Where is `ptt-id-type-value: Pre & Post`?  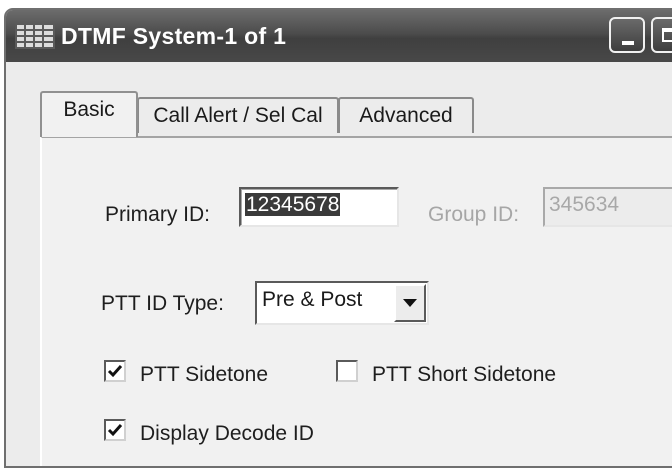 ptt-id-type-value: Pre & Post is located at coordinates (312, 299).